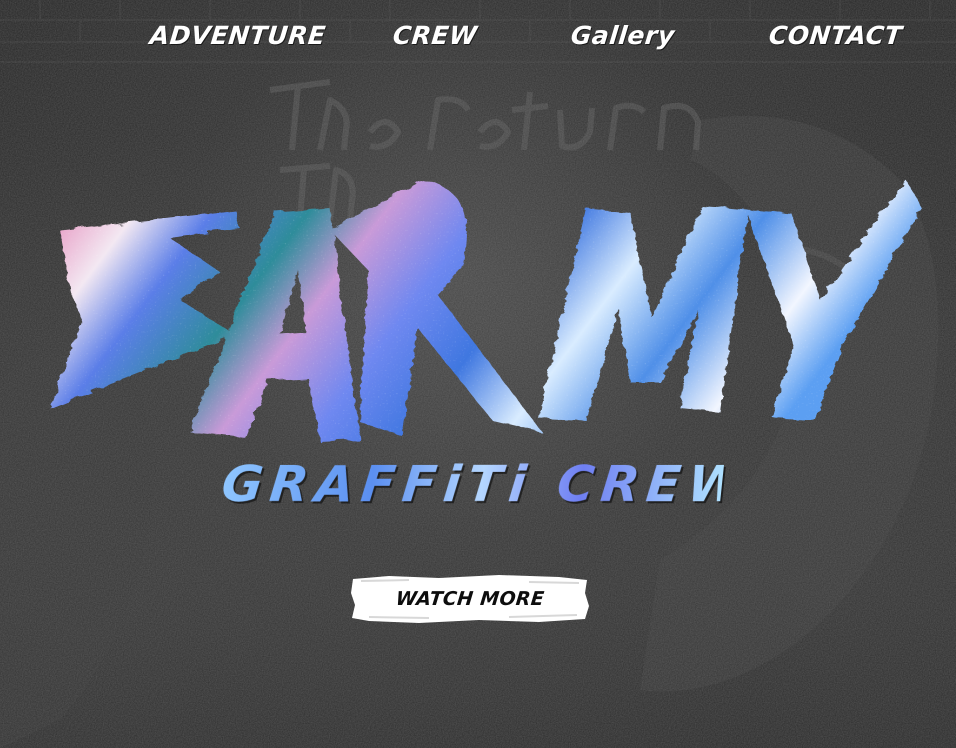  Describe the element at coordinates (486, 484) in the screenshot. I see `hero-subtitle: GRAFFiTi CREW` at that location.